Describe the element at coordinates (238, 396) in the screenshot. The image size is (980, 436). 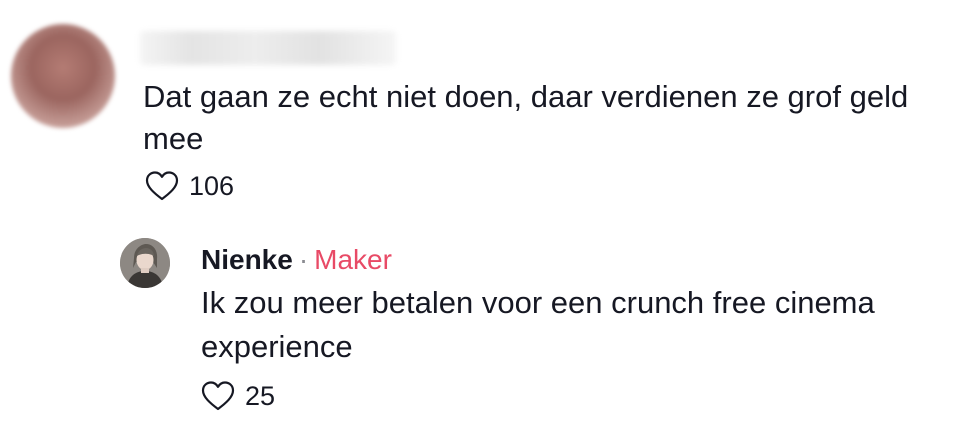
I see `reply-like-button: 25` at that location.